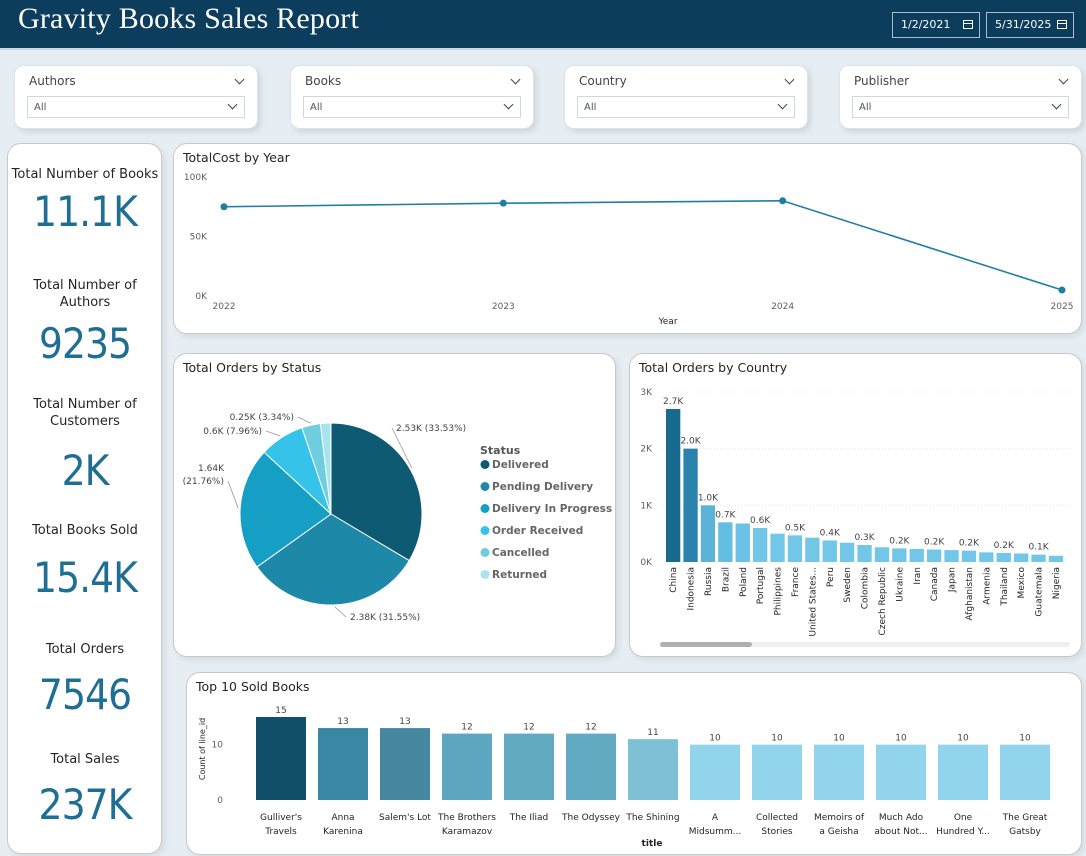  What do you see at coordinates (218, 746) in the screenshot?
I see `y-tick-label: 10` at bounding box center [218, 746].